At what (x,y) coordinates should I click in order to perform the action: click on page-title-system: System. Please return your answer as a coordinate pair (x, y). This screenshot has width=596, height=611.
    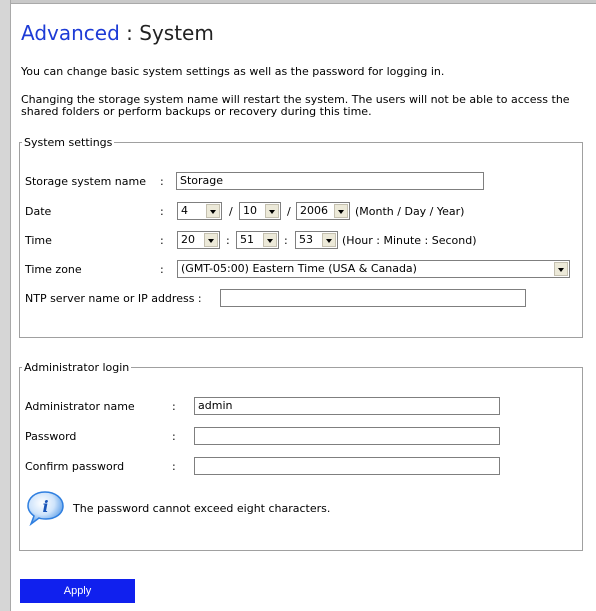
    Looking at the image, I should click on (176, 33).